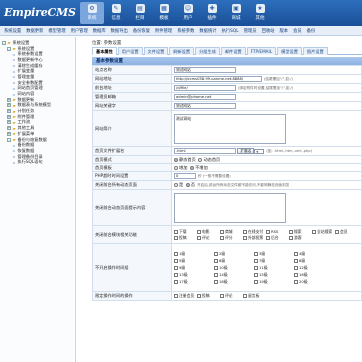 This screenshot has height=362, width=362. Describe the element at coordinates (230, 207) in the screenshot. I see `close-tip-textarea` at that location.